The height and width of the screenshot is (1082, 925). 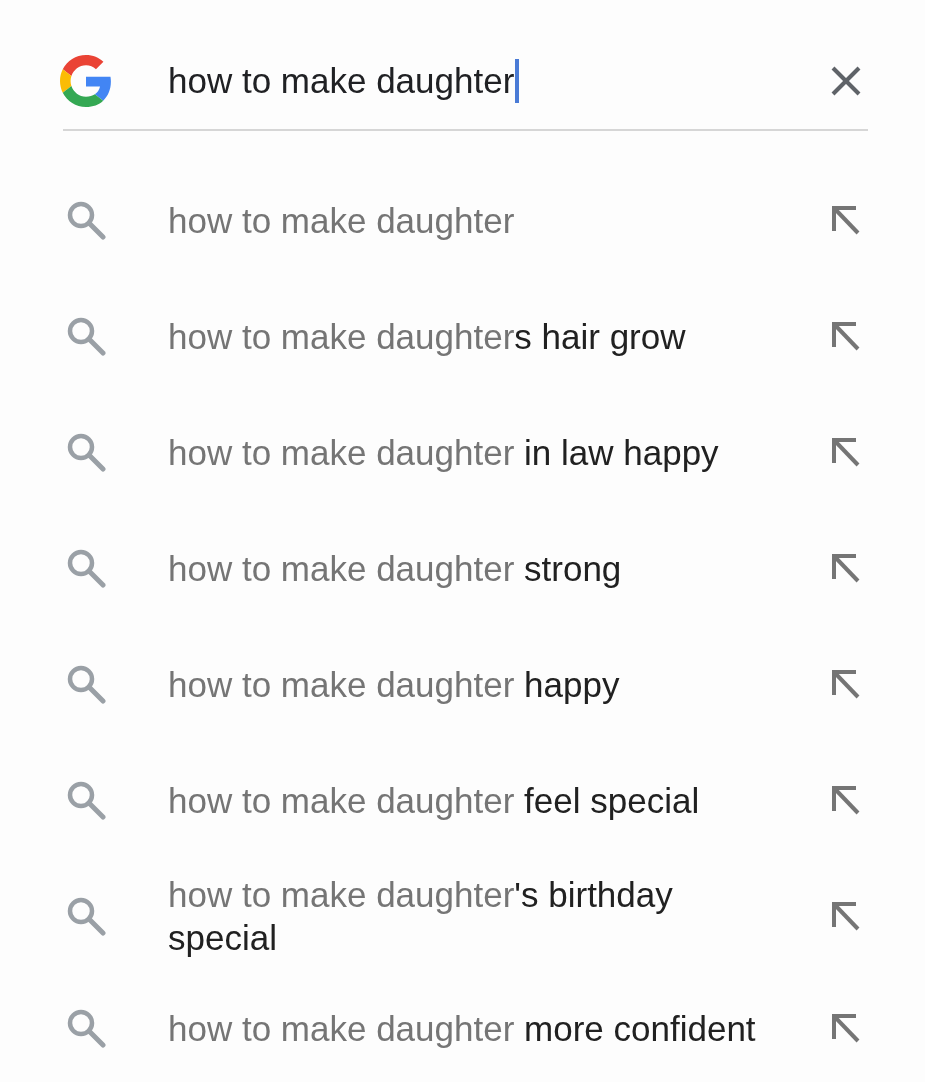 What do you see at coordinates (341, 220) in the screenshot?
I see `suggestion-text: how to make daughter` at bounding box center [341, 220].